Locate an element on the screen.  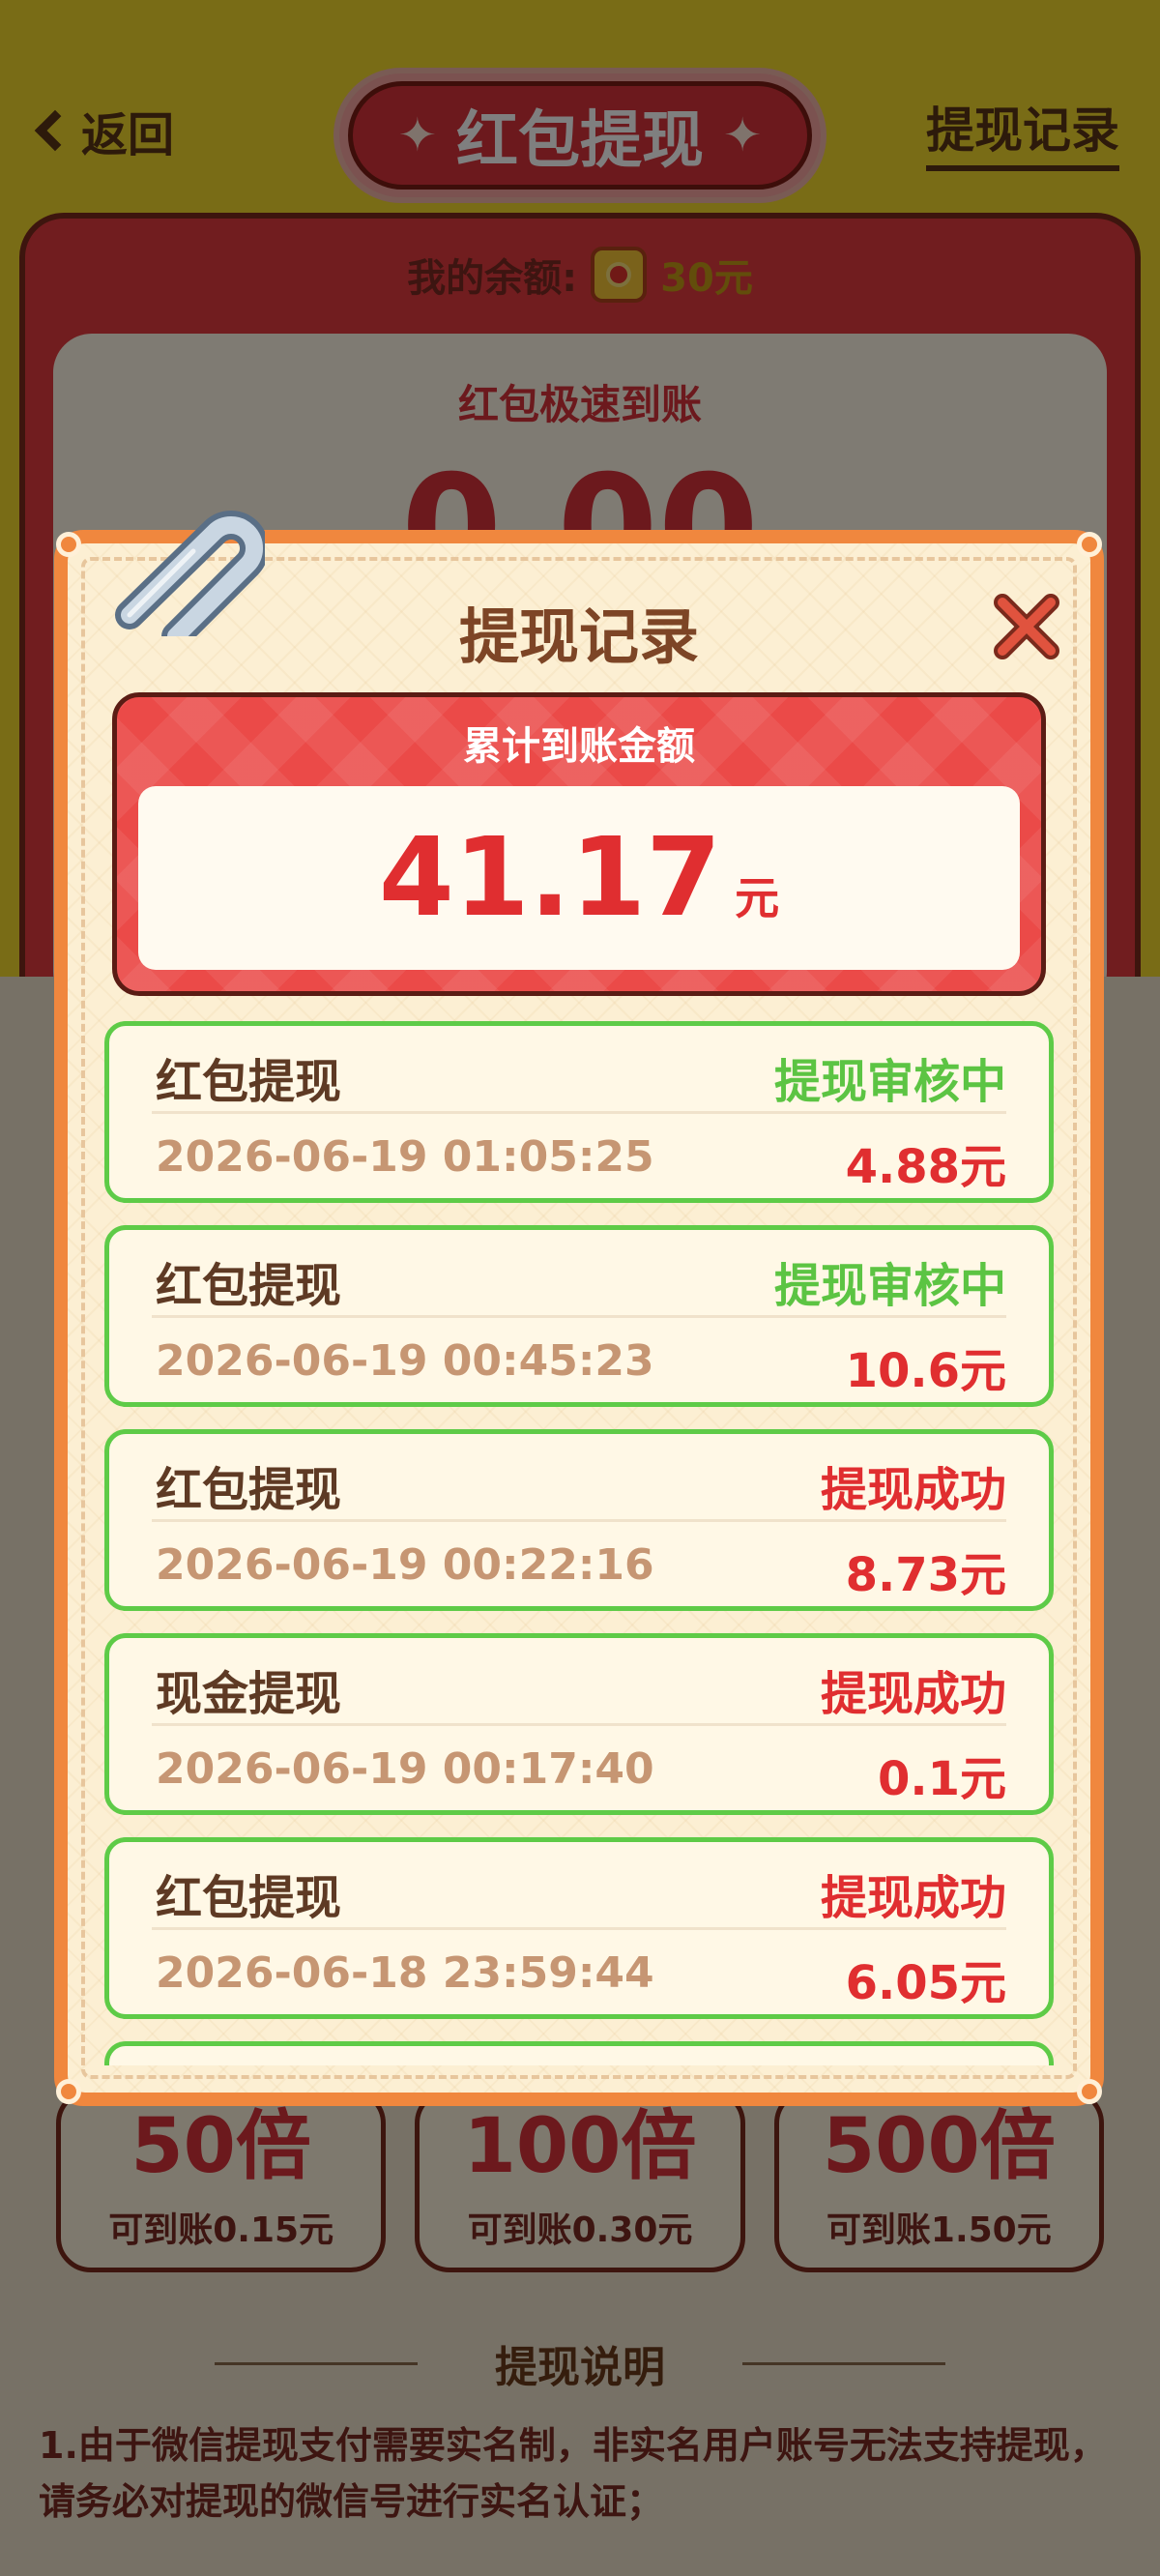
record-amount: 0.1元 is located at coordinates (942, 1779).